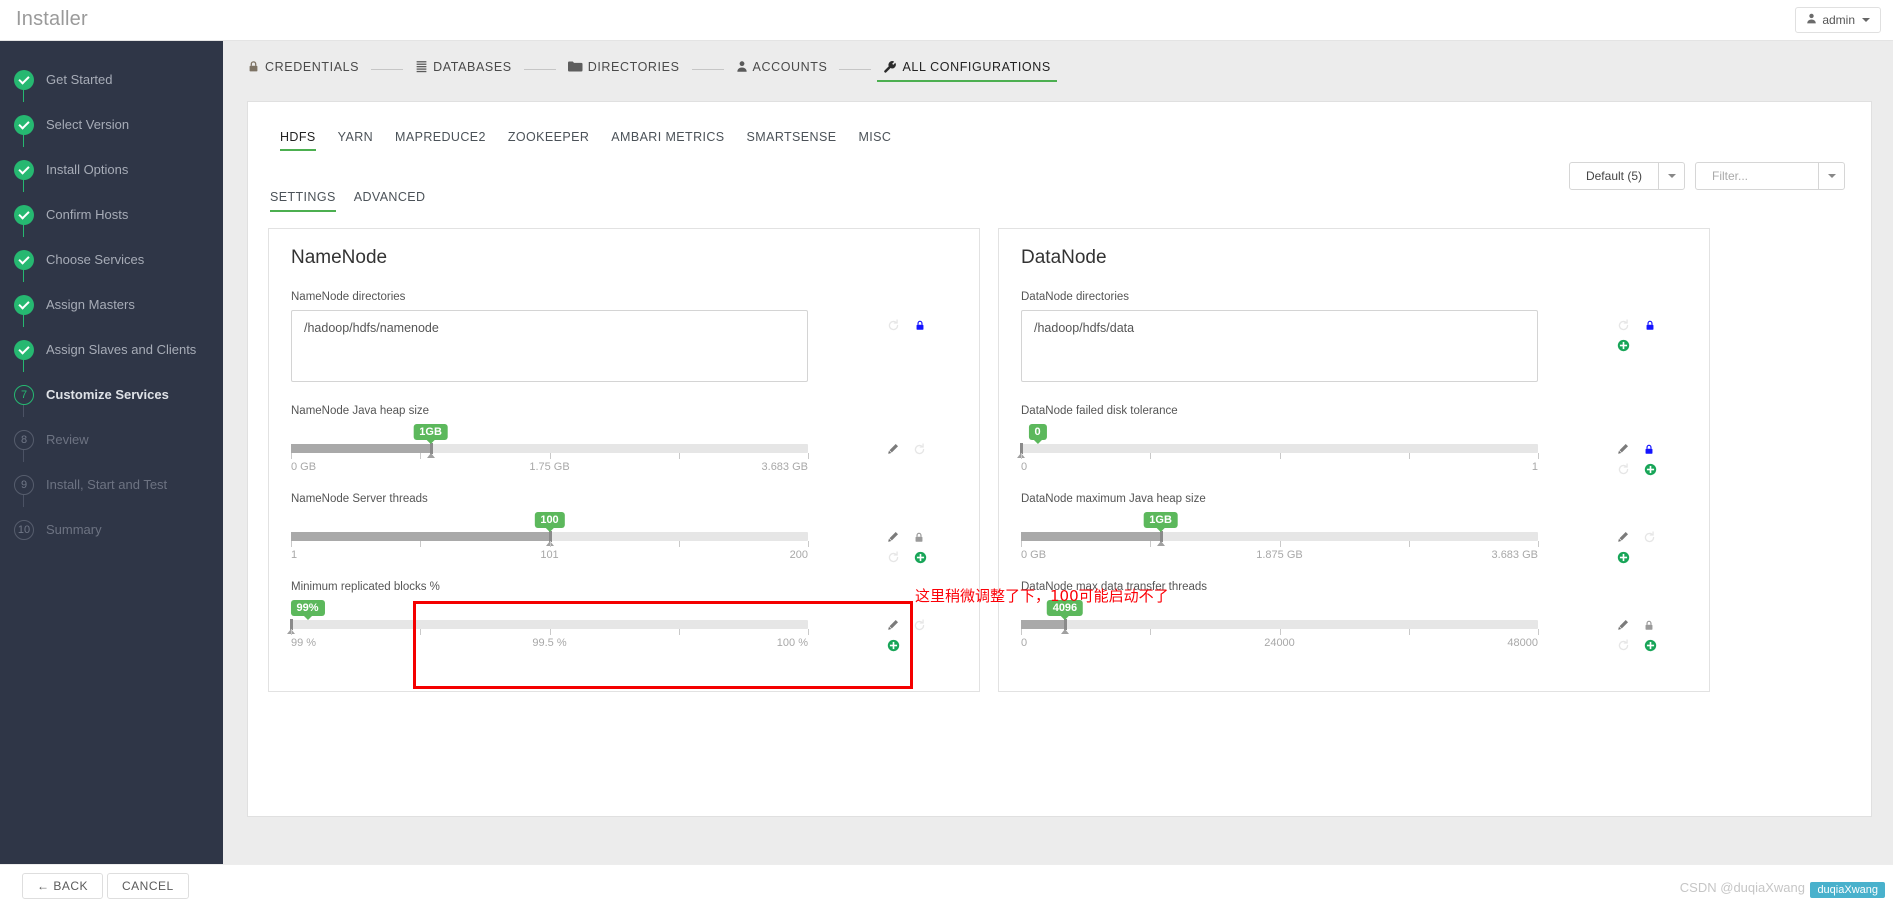 The image size is (1893, 906). What do you see at coordinates (253, 66) in the screenshot?
I see `lock-icon` at bounding box center [253, 66].